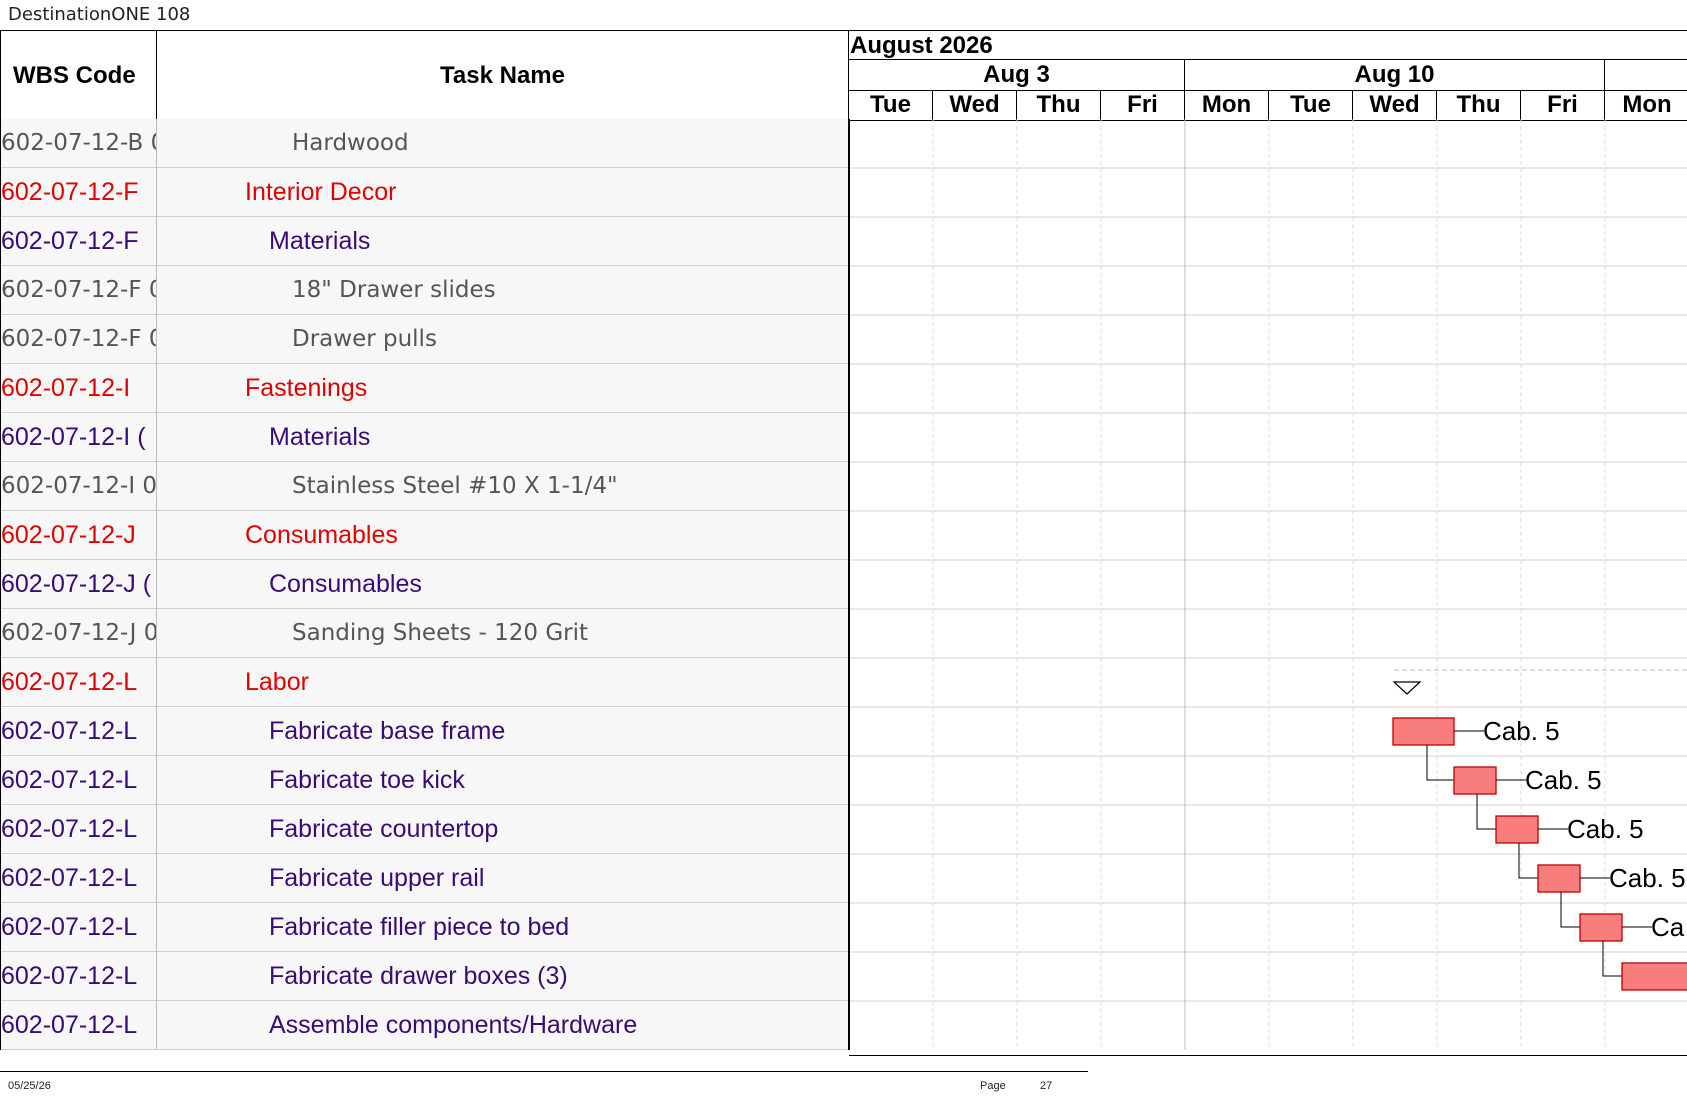 This screenshot has width=1687, height=1097. Describe the element at coordinates (78, 388) in the screenshot. I see `wbs-code-cell: 602-07-12-I` at that location.